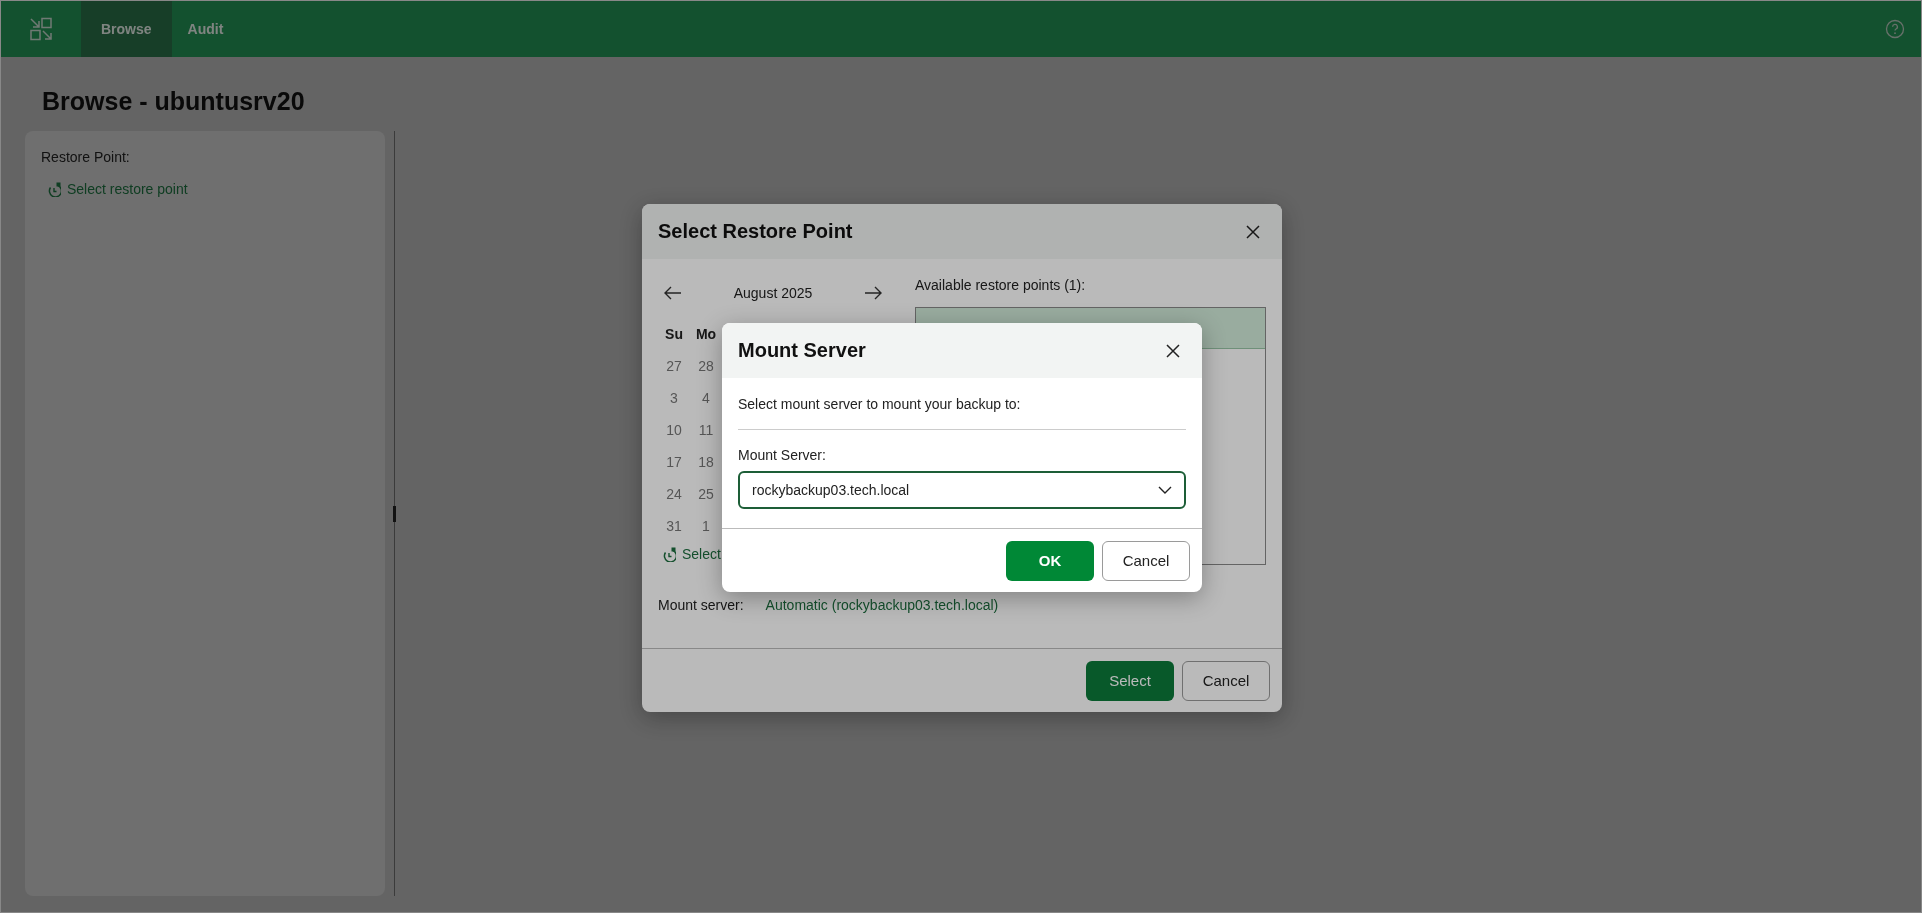  I want to click on chevron-down-icon, so click(1165, 490).